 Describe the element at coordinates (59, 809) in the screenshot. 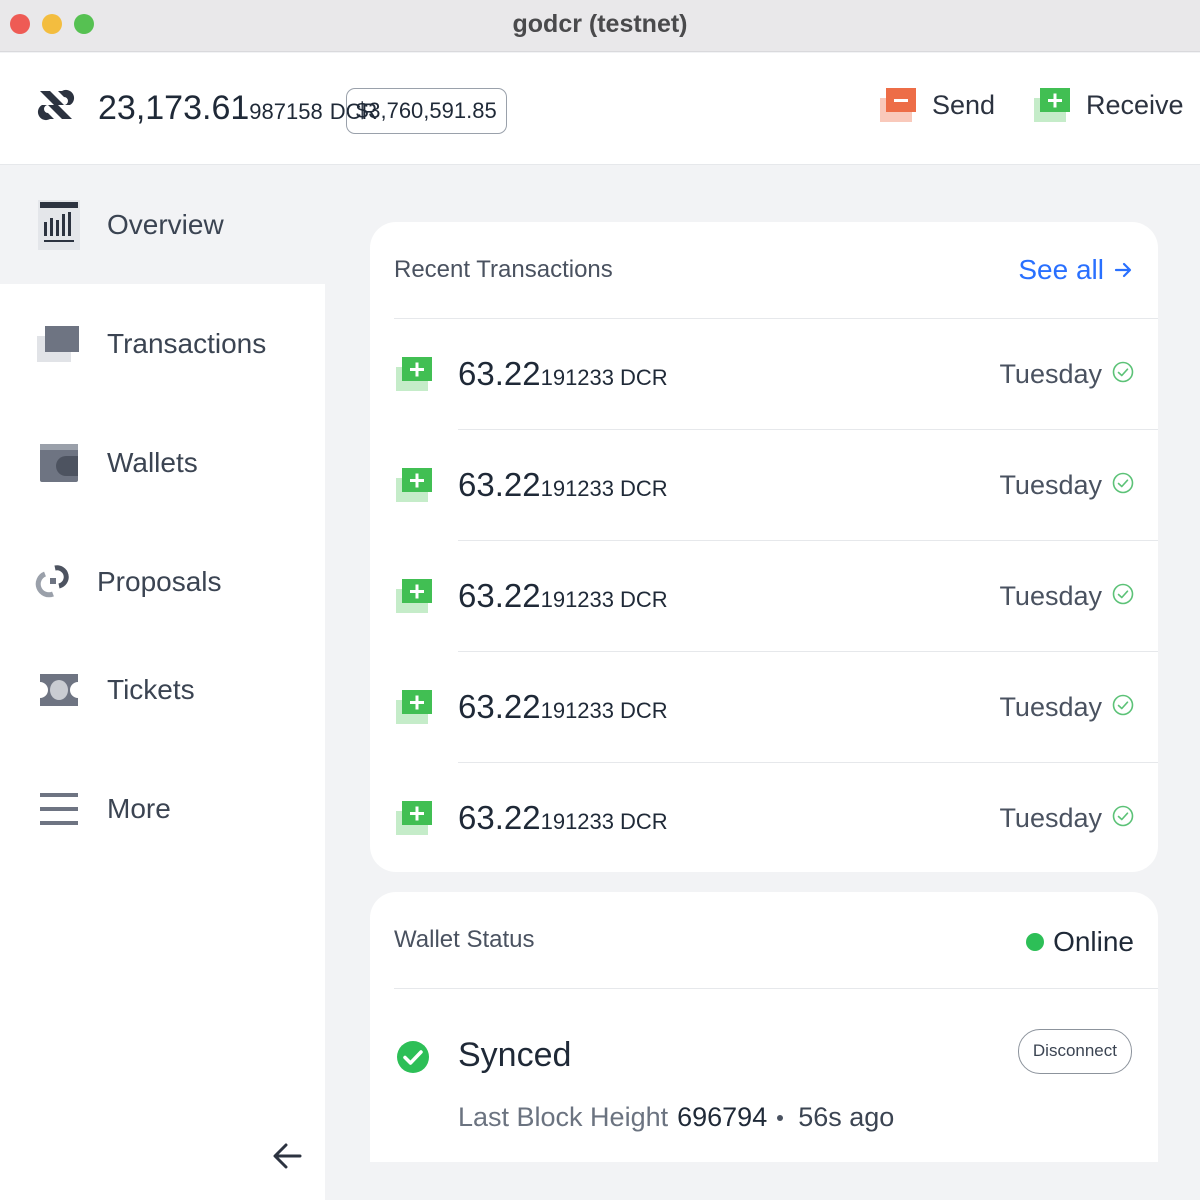

I see `menu-icon` at that location.